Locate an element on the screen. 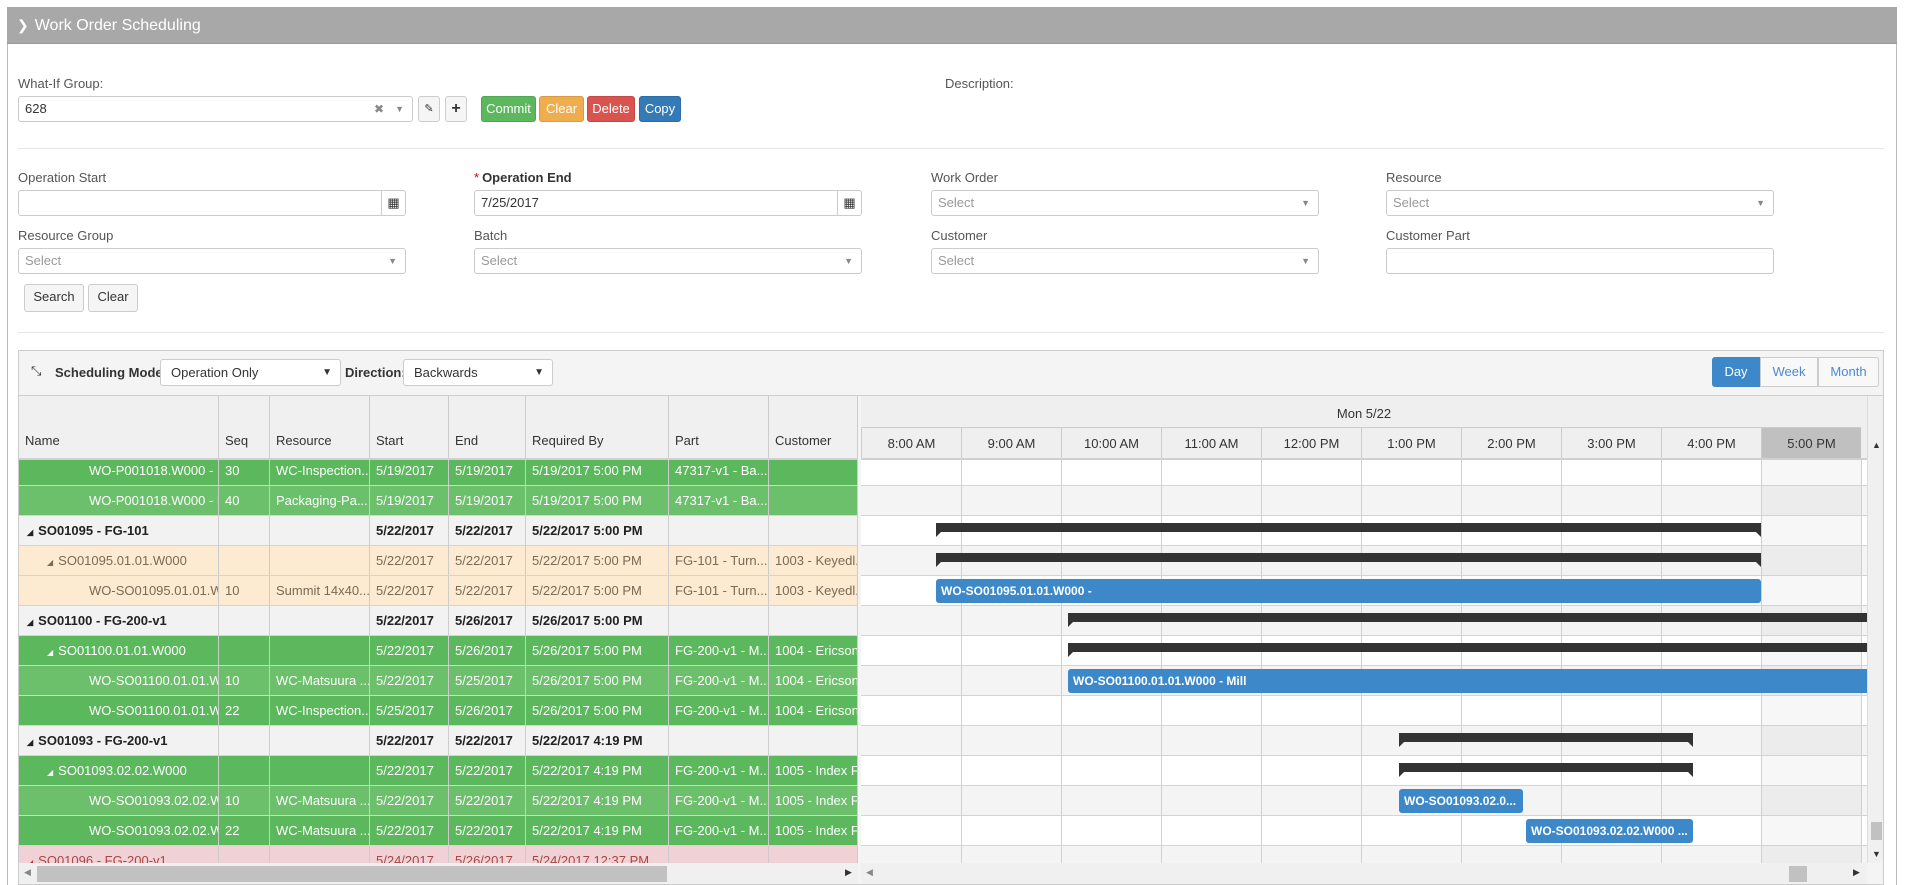 Image resolution: width=1905 pixels, height=885 pixels. nonworking-shade is located at coordinates (1811, 530).